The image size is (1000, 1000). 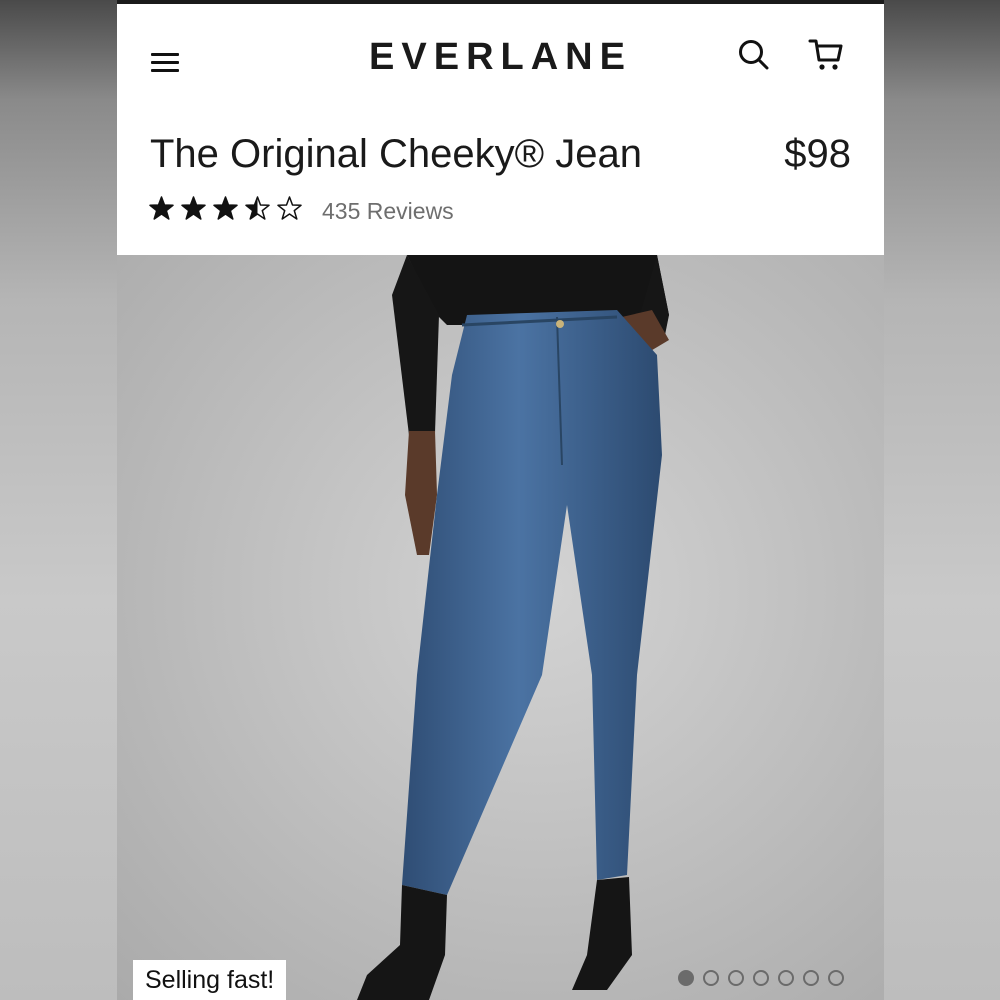 What do you see at coordinates (388, 211) in the screenshot?
I see `reviews-link: 435 Reviews` at bounding box center [388, 211].